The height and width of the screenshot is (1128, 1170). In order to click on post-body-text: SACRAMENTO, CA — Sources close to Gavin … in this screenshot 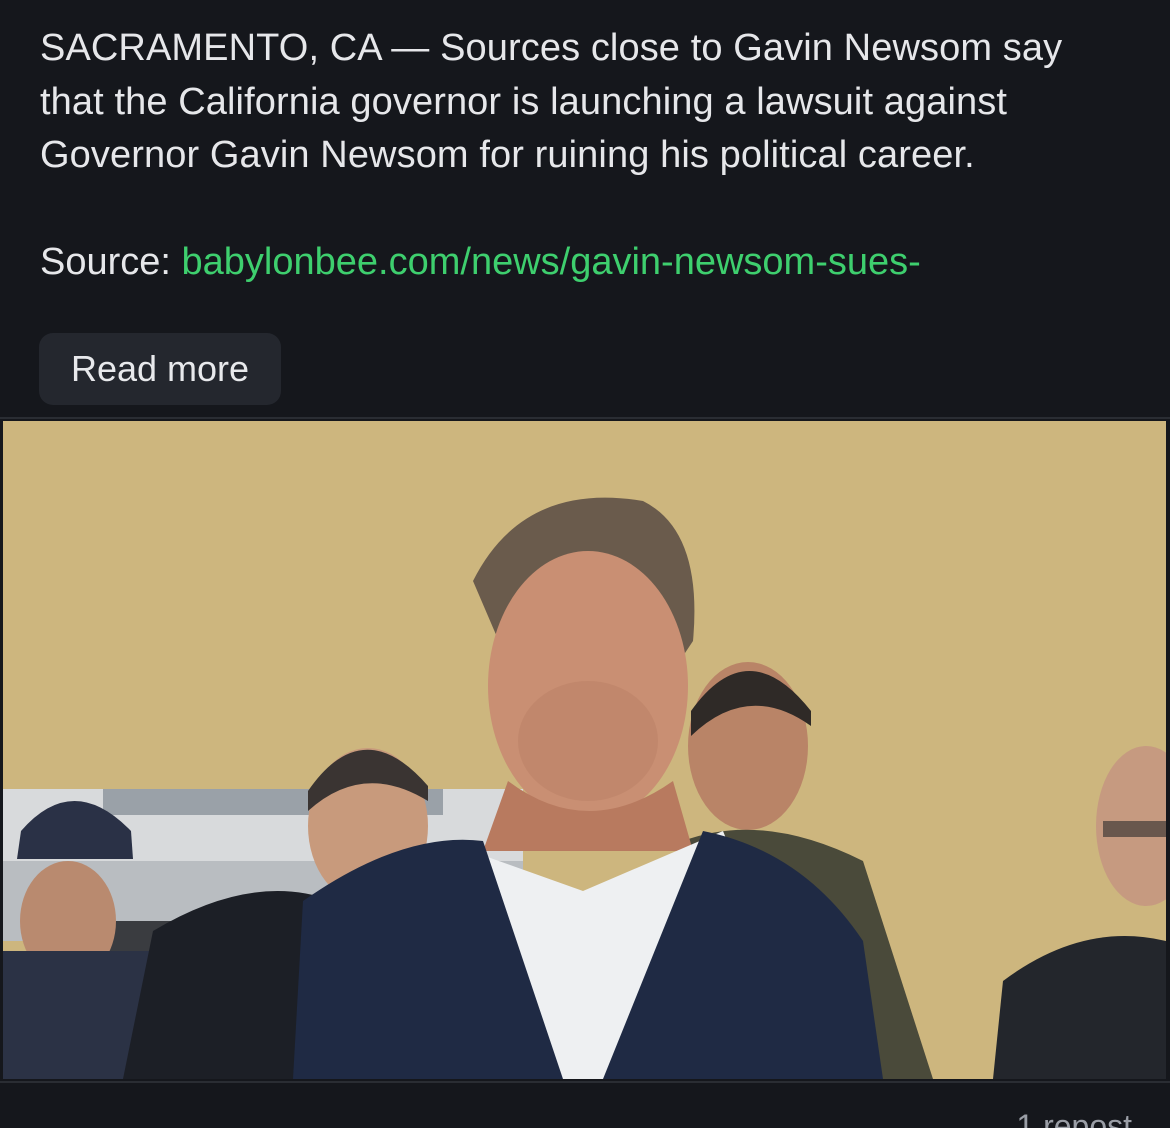, I will do `click(551, 101)`.